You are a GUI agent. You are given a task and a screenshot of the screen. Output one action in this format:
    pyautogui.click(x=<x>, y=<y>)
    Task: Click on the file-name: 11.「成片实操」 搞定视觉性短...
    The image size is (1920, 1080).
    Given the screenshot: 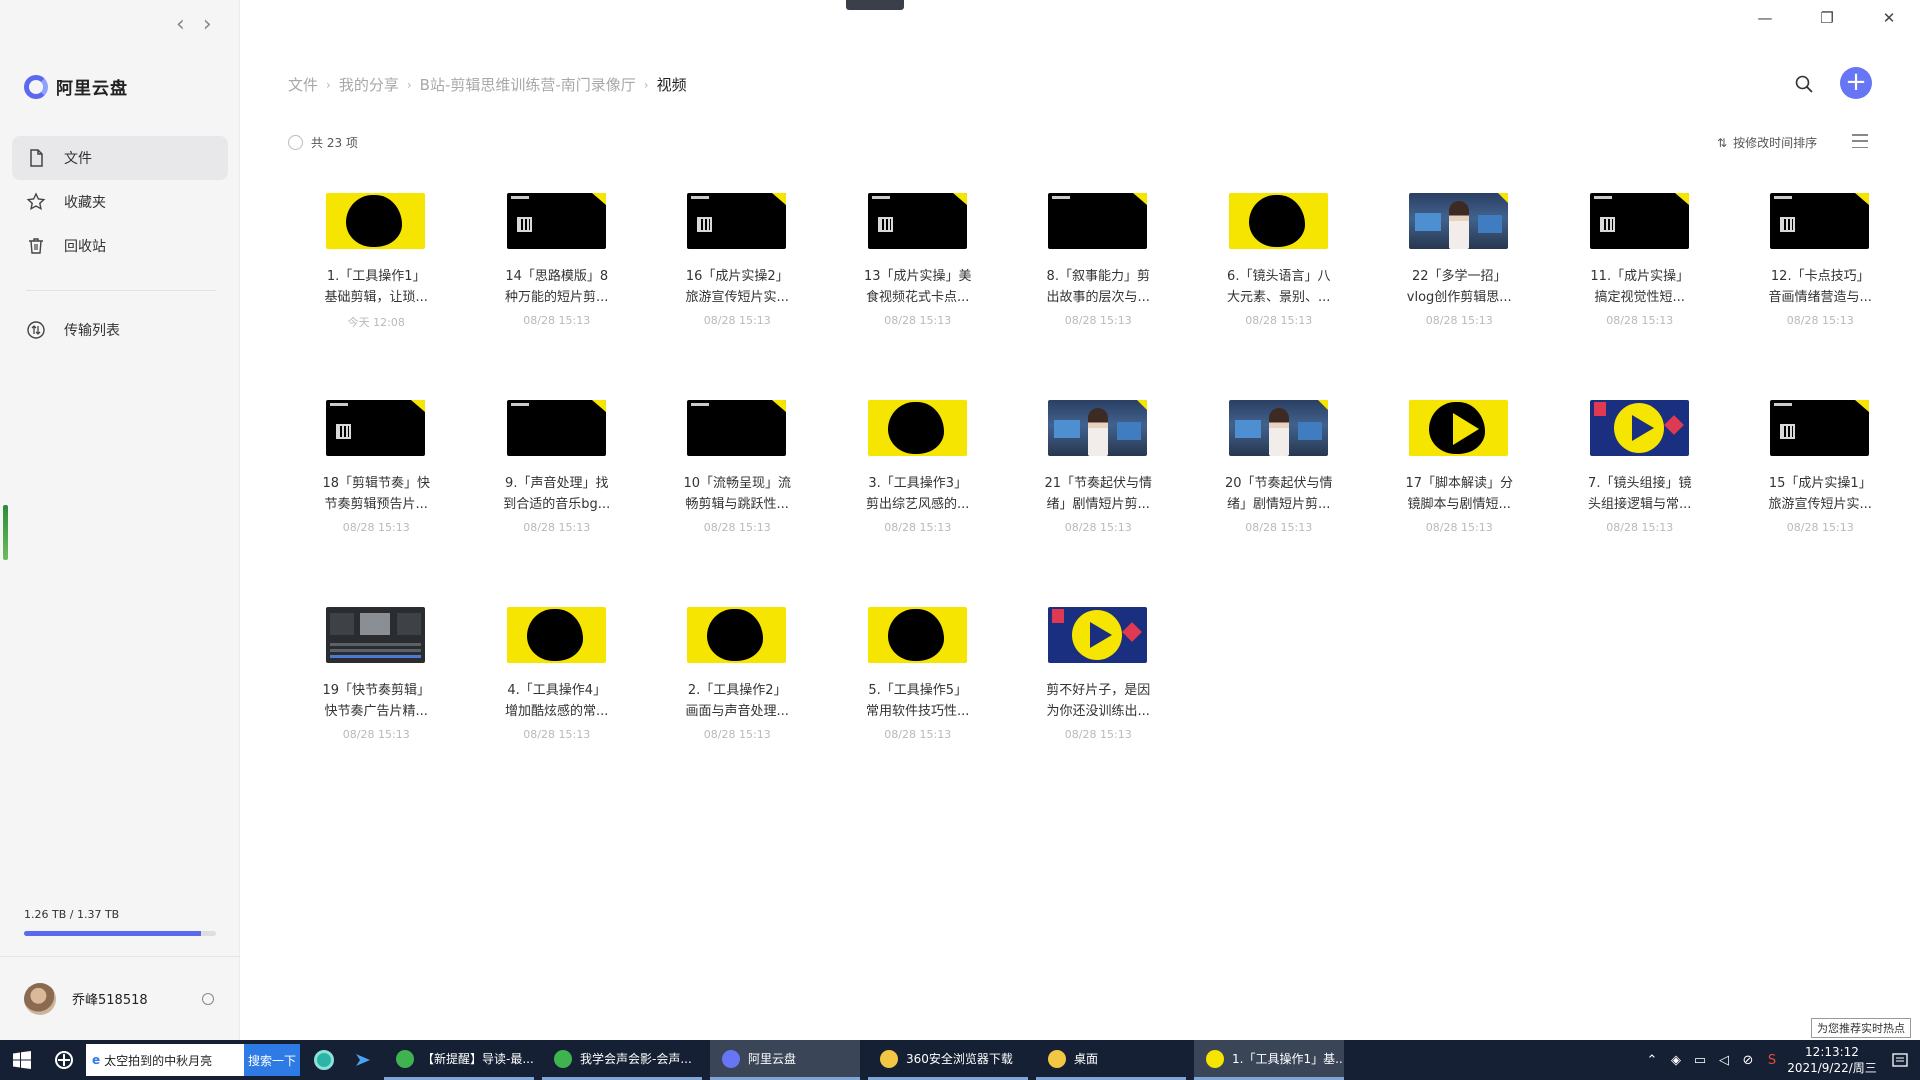 What is the action you would take?
    pyautogui.click(x=1640, y=287)
    